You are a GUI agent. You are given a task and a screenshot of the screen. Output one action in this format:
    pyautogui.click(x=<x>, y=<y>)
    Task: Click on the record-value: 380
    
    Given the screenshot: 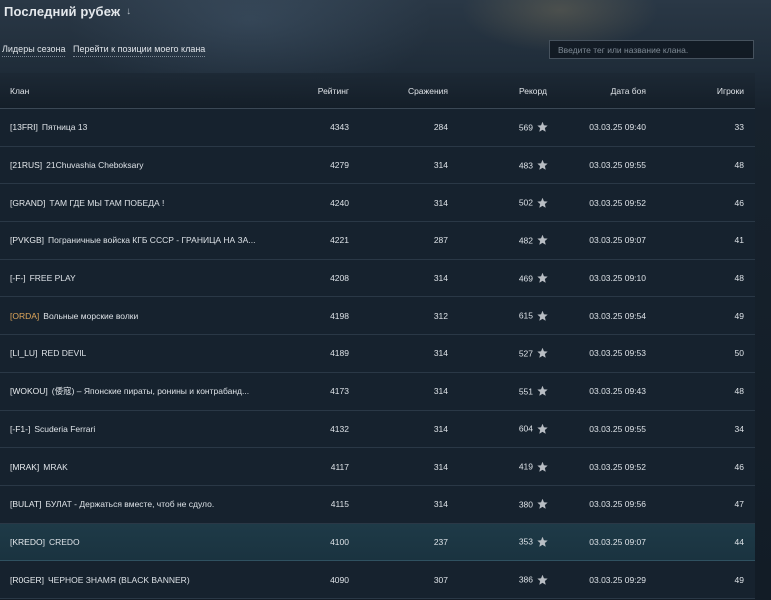 What is the action you would take?
    pyautogui.click(x=525, y=504)
    